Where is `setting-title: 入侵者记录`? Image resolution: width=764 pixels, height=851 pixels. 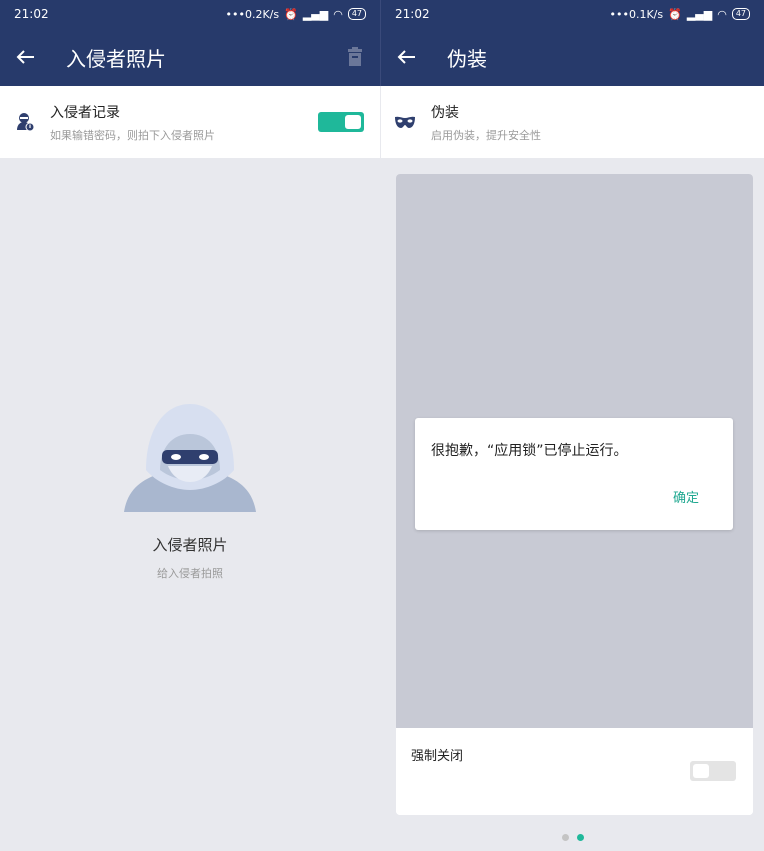 setting-title: 入侵者记录 is located at coordinates (85, 112).